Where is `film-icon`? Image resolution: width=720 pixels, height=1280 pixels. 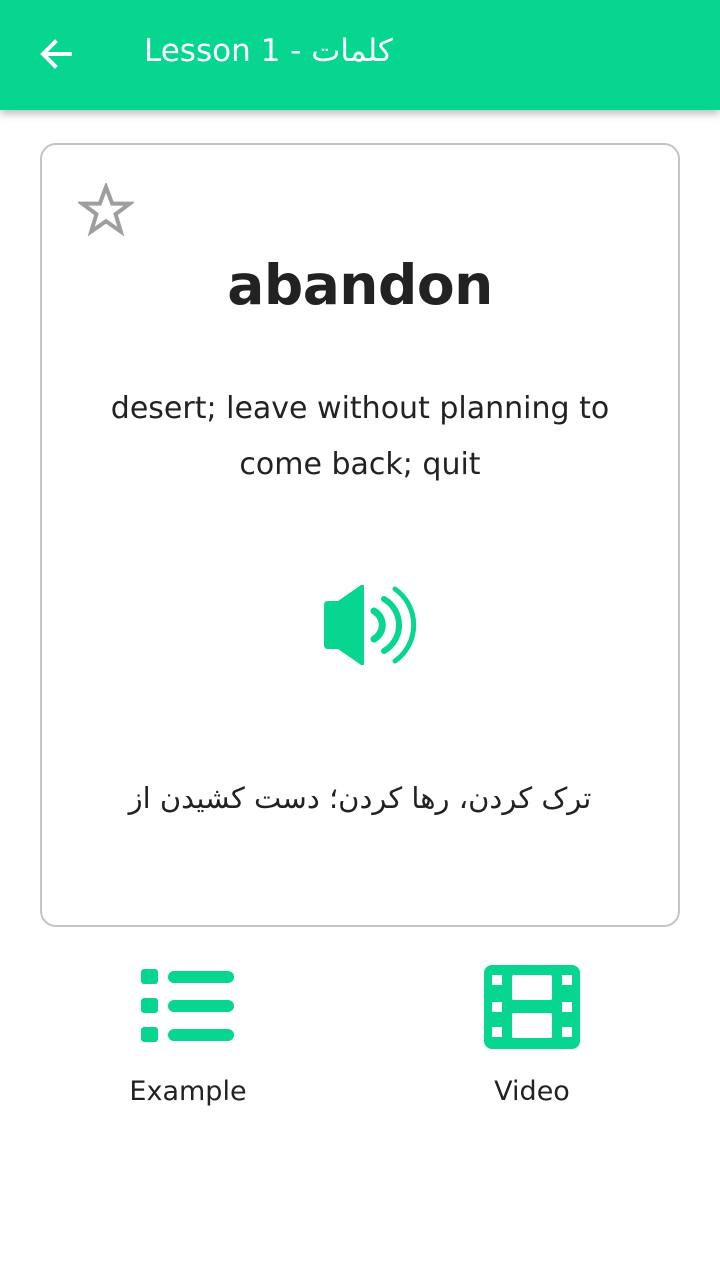 film-icon is located at coordinates (532, 1007).